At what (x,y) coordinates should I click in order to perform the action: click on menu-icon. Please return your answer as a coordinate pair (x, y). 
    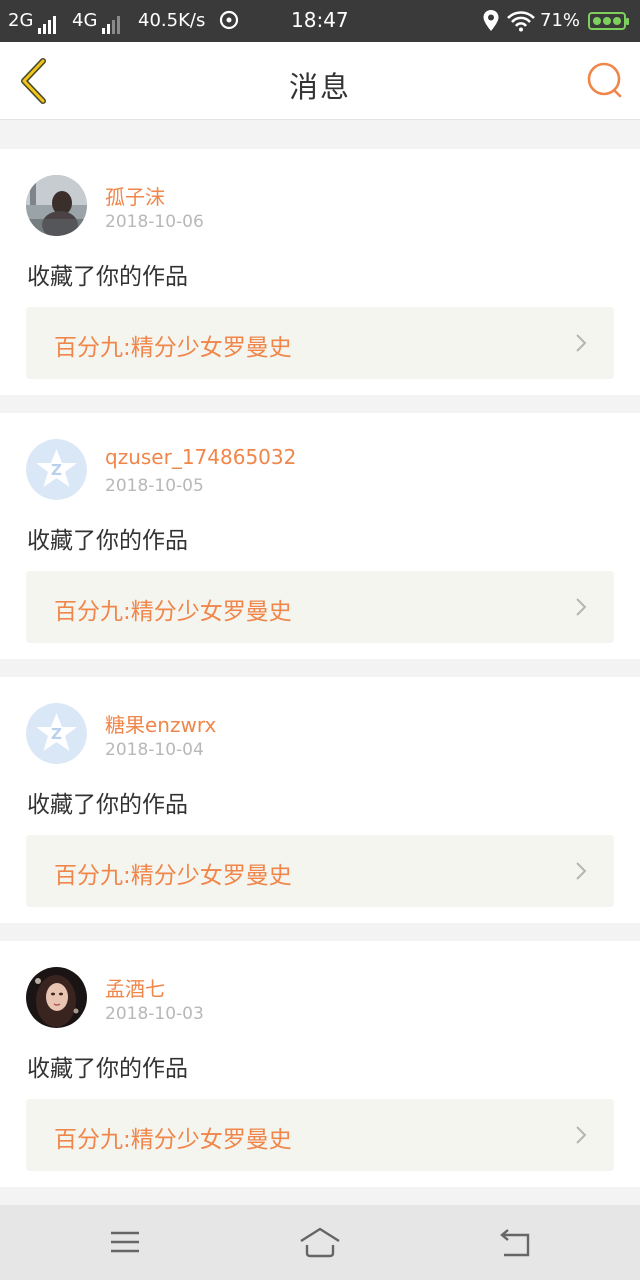
    Looking at the image, I should click on (125, 1242).